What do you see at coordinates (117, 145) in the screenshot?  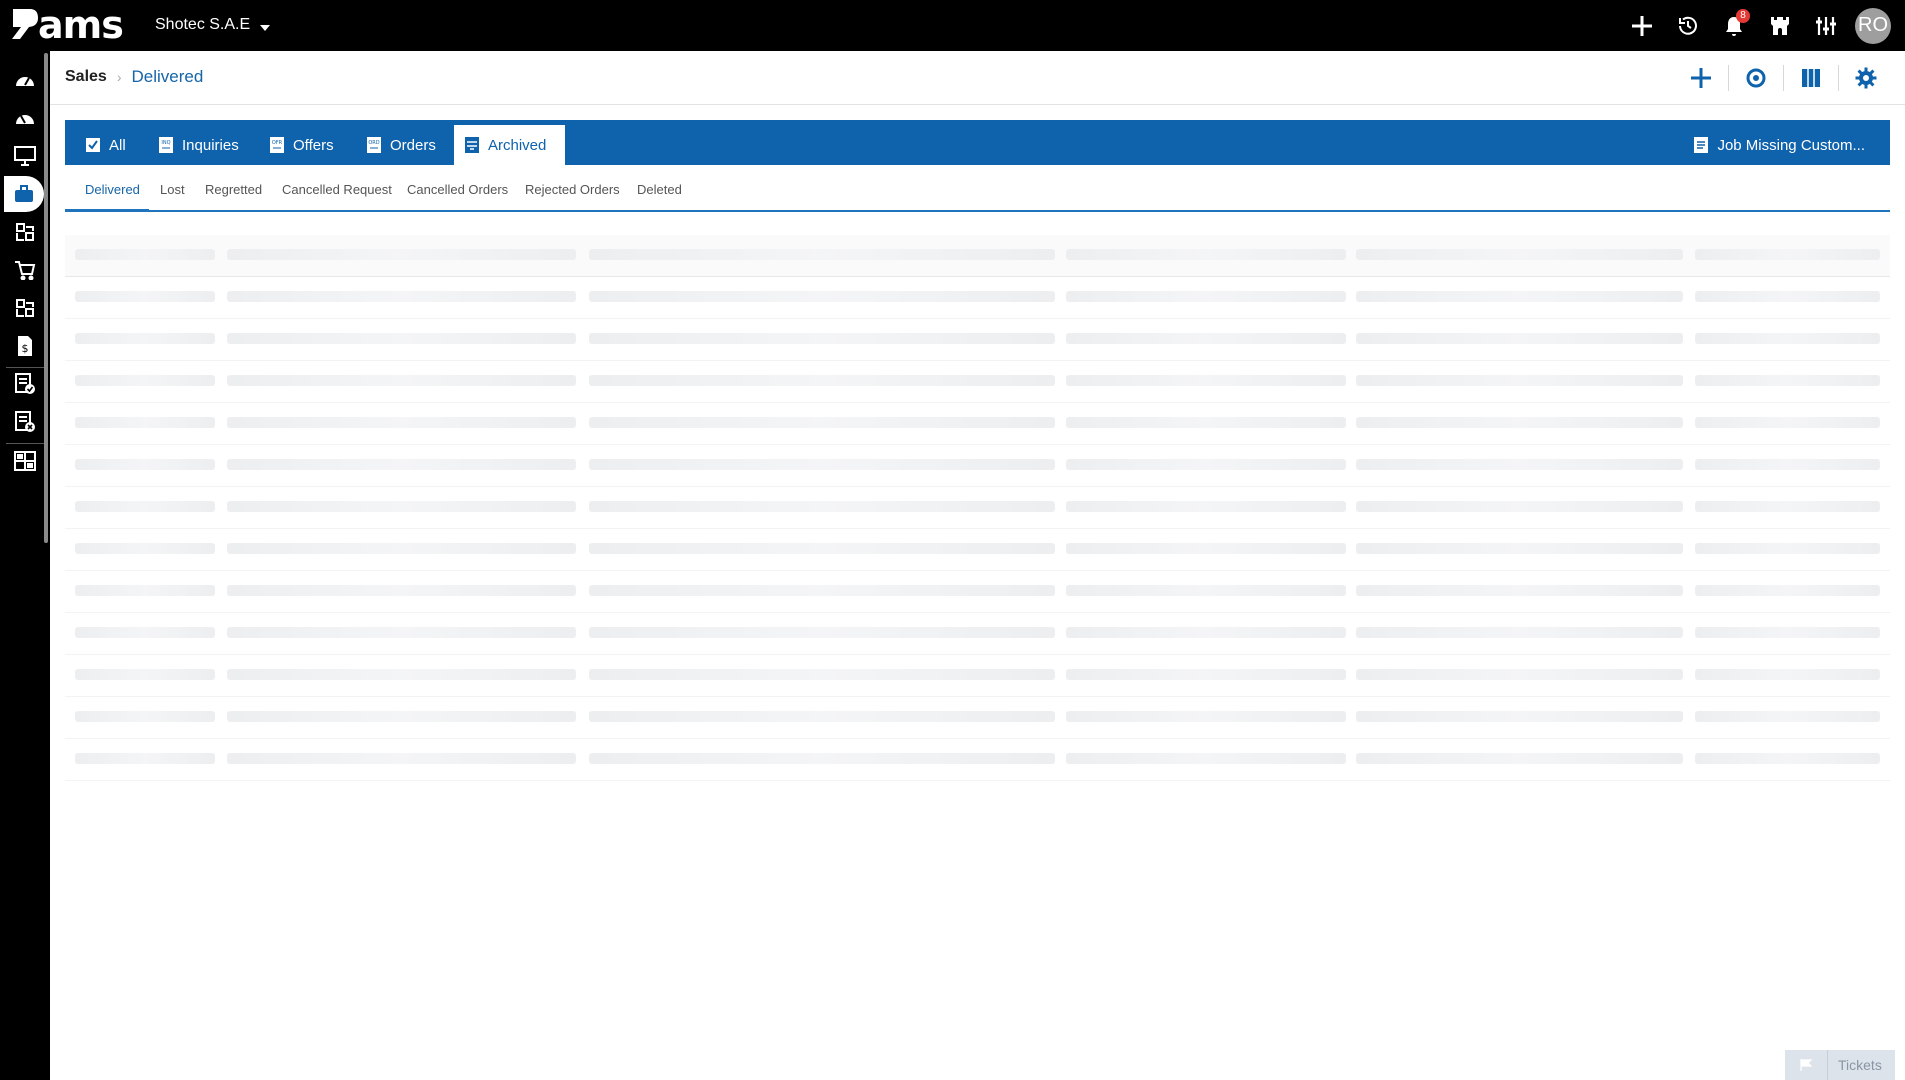 I see `tab-label: All` at bounding box center [117, 145].